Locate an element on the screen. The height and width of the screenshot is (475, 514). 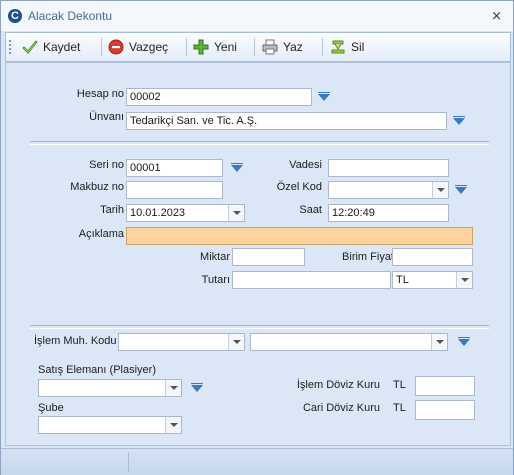
print-button-label: Yaz is located at coordinates (293, 47).